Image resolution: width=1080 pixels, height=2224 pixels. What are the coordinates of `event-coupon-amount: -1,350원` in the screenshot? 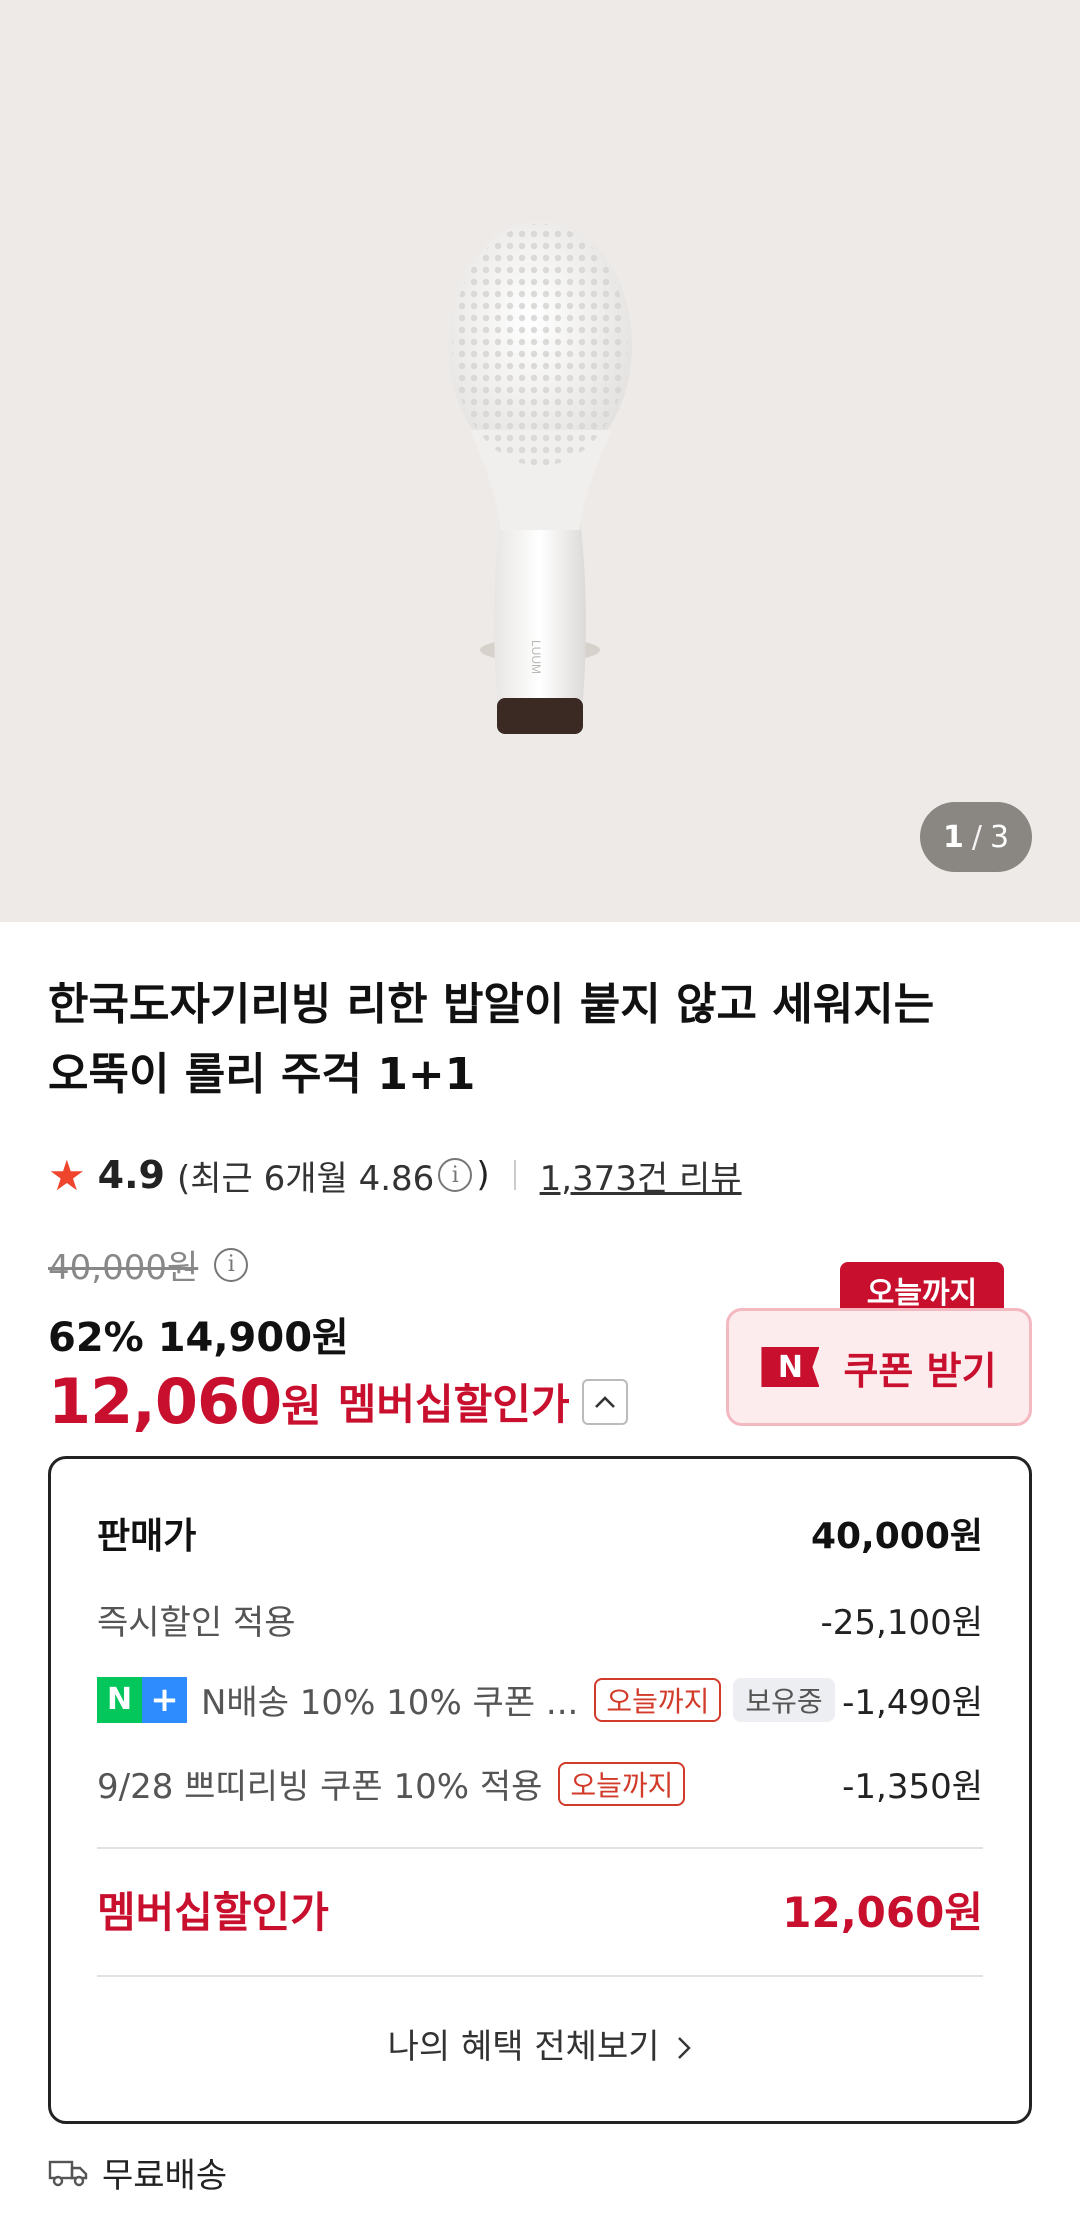 It's located at (912, 1787).